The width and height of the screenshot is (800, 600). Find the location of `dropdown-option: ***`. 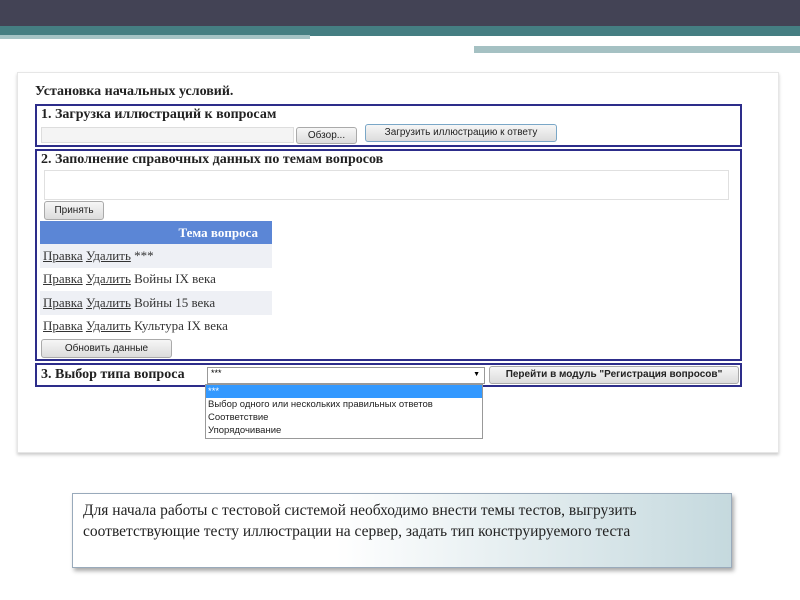

dropdown-option: *** is located at coordinates (344, 391).